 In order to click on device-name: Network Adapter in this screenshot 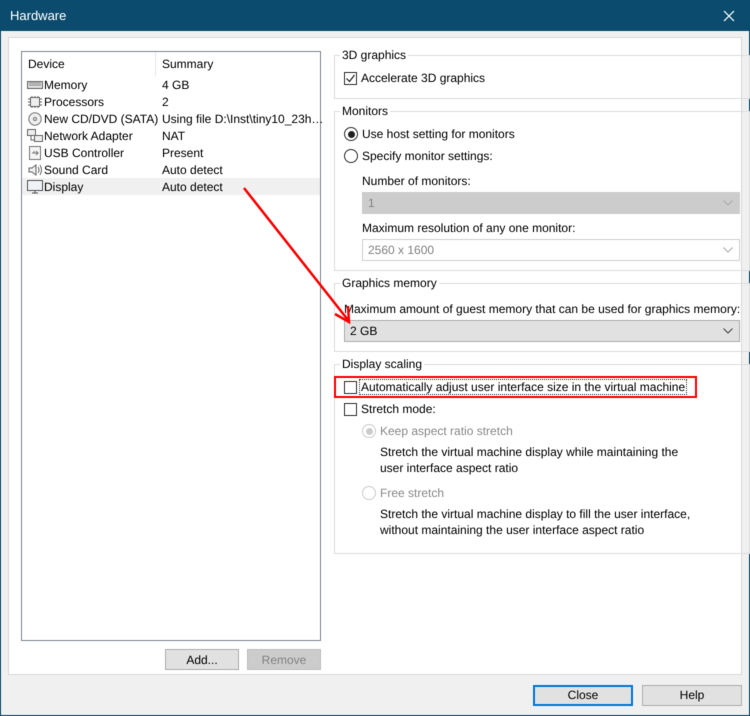, I will do `click(88, 135)`.